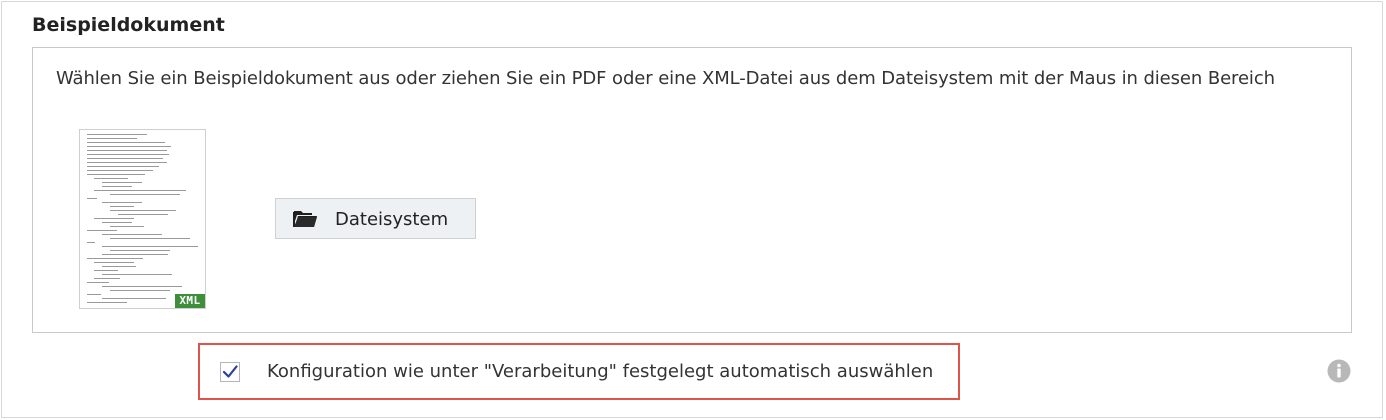 The height and width of the screenshot is (420, 1386). What do you see at coordinates (128, 25) in the screenshot?
I see `section-title: Beispieldokument` at bounding box center [128, 25].